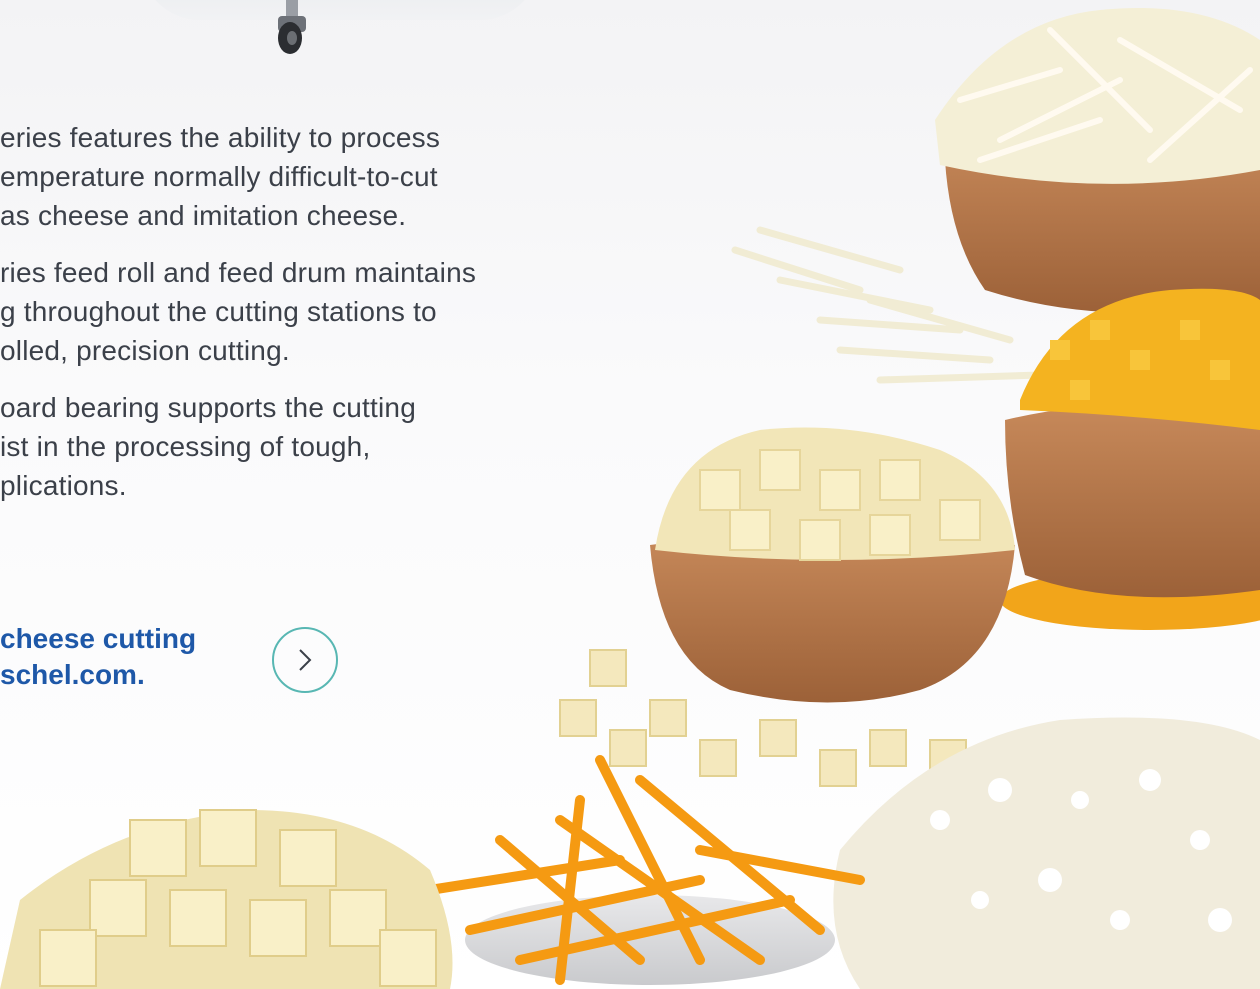  What do you see at coordinates (887, 305) in the screenshot?
I see `spilled-shreds` at bounding box center [887, 305].